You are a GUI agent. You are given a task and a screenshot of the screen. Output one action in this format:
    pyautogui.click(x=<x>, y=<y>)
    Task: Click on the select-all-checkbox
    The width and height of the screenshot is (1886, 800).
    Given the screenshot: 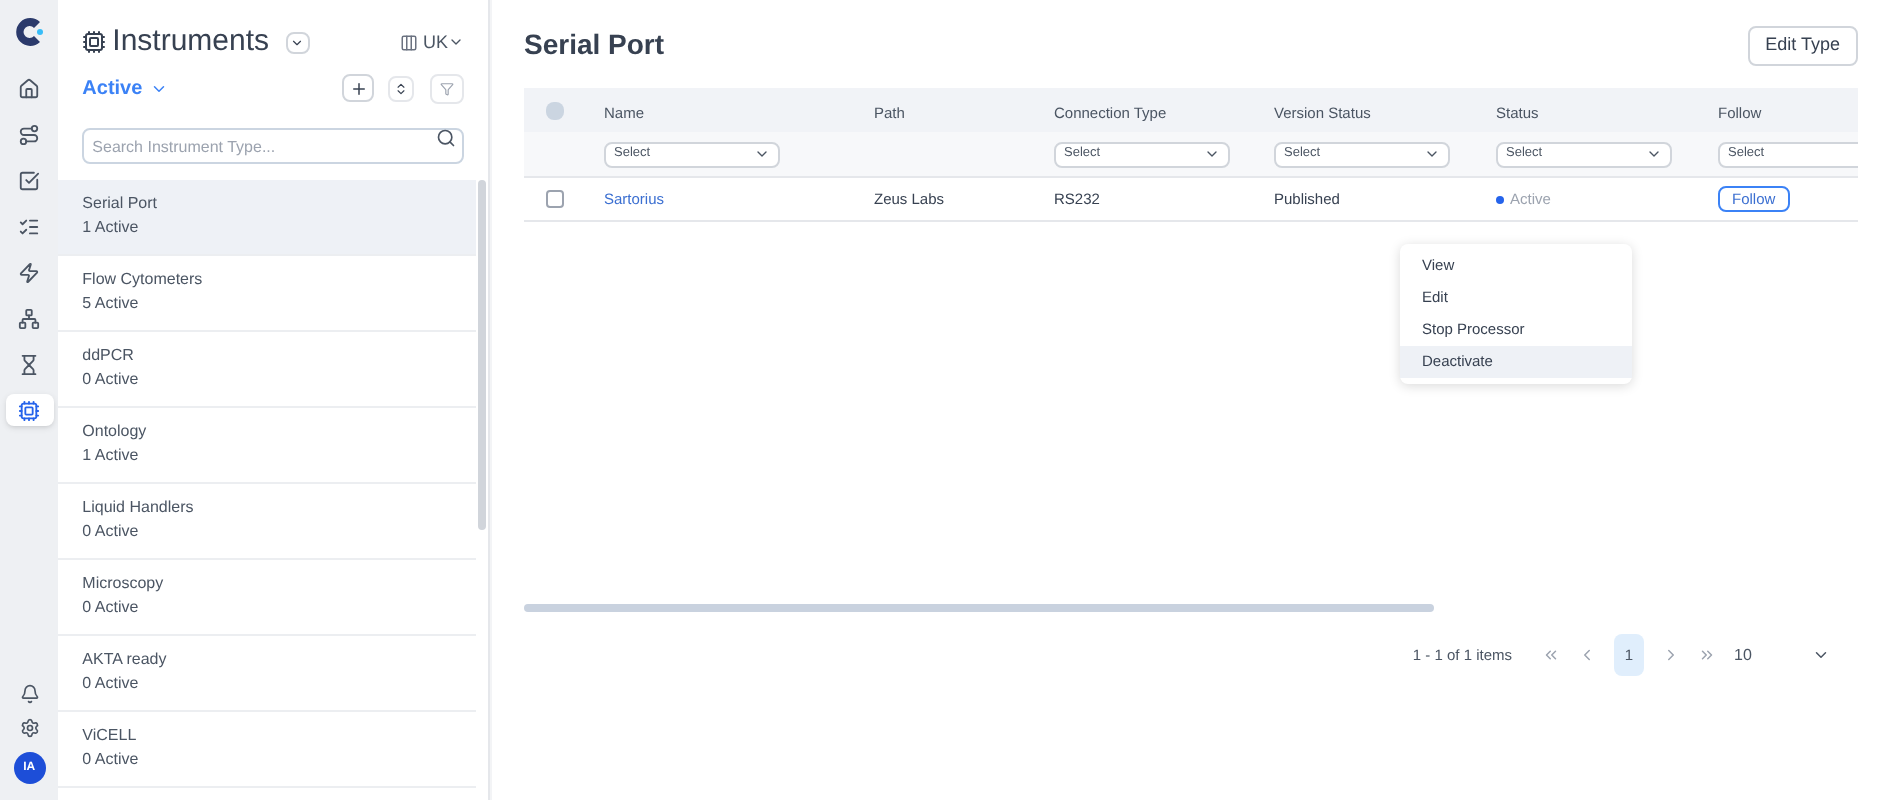 What is the action you would take?
    pyautogui.click(x=554, y=110)
    